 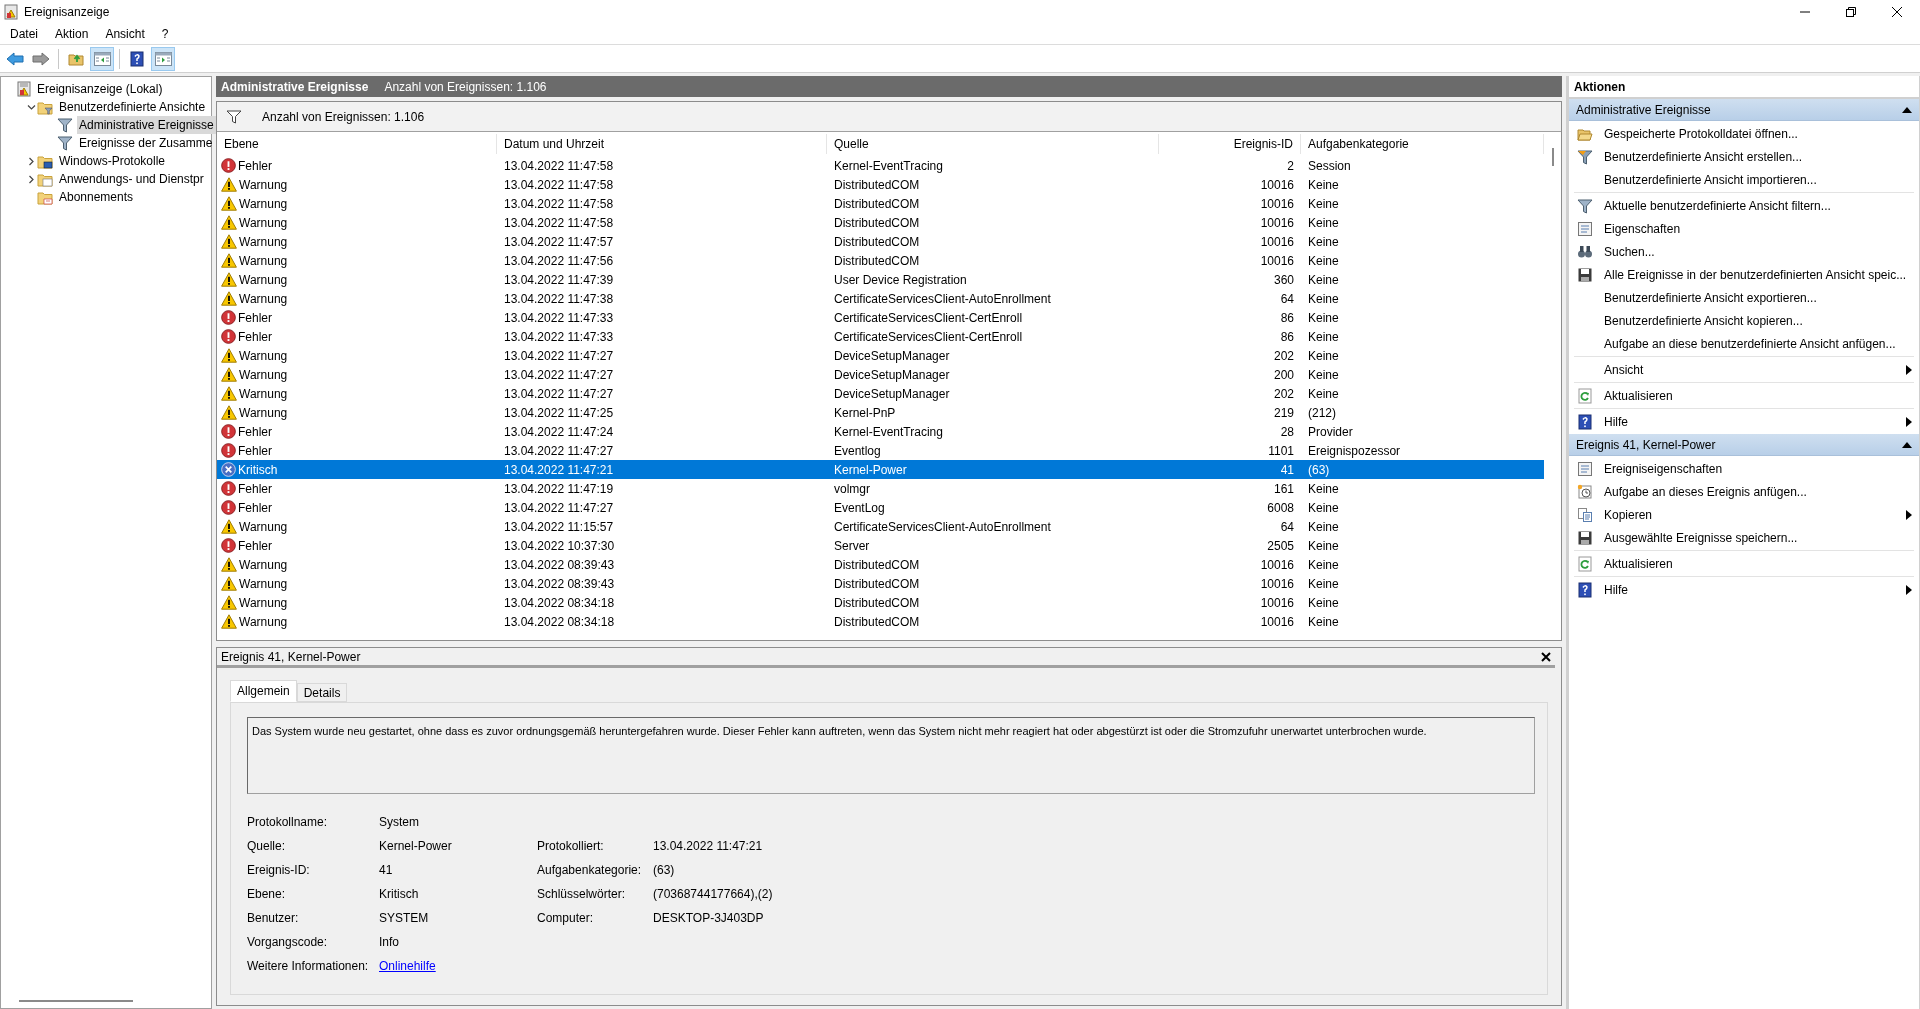 I want to click on submenu-arrow-icon, so click(x=1909, y=589).